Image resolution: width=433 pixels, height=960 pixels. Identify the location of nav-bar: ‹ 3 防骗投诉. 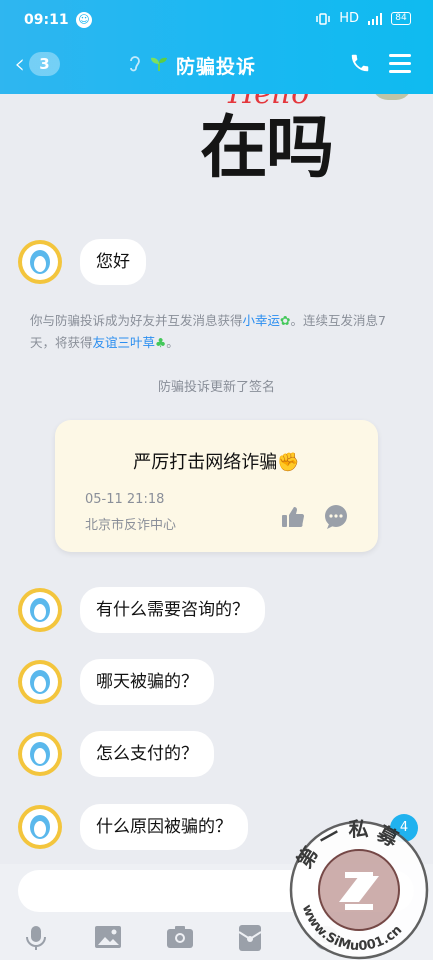
(216, 66).